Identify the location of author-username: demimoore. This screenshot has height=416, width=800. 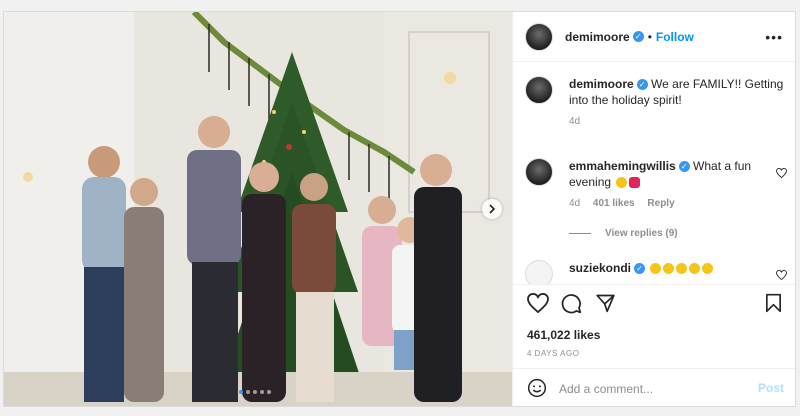
(597, 37).